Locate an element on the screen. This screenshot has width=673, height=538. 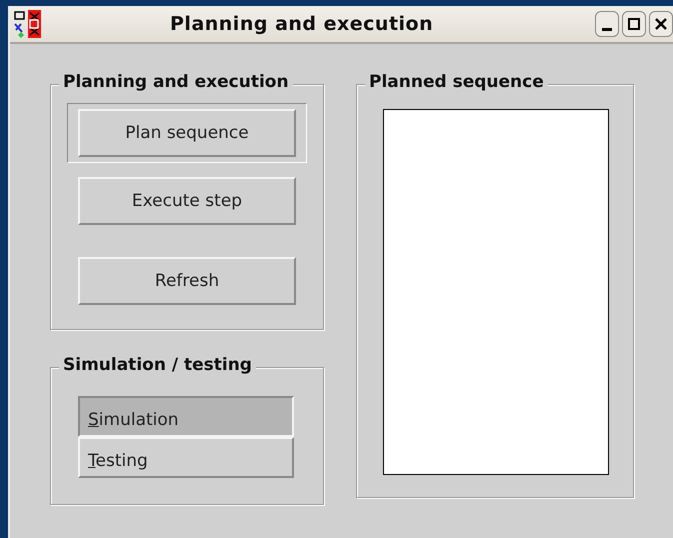
action-button: Plan sequence is located at coordinates (187, 133).